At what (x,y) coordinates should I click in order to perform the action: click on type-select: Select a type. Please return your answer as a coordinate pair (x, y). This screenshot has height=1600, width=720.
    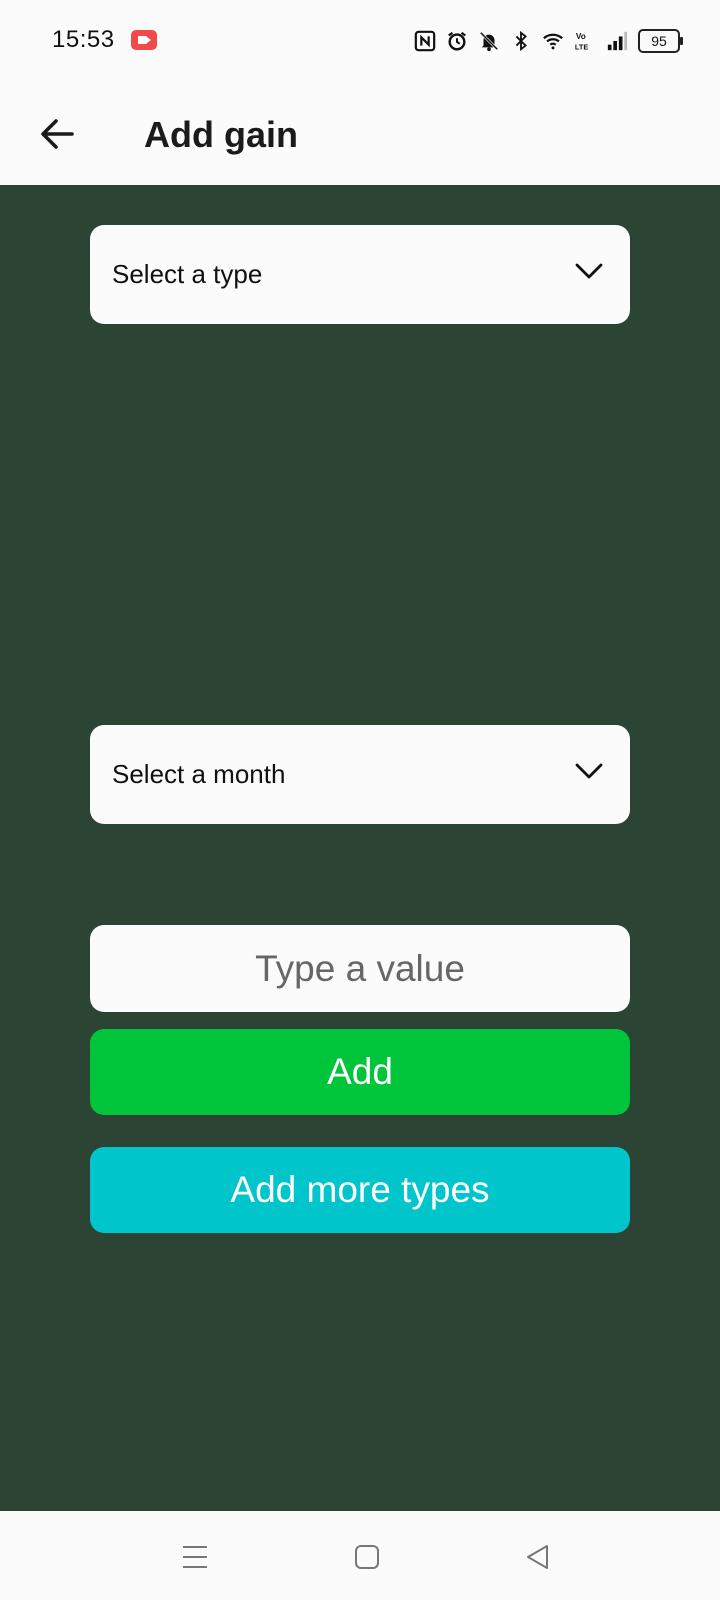
    Looking at the image, I should click on (360, 274).